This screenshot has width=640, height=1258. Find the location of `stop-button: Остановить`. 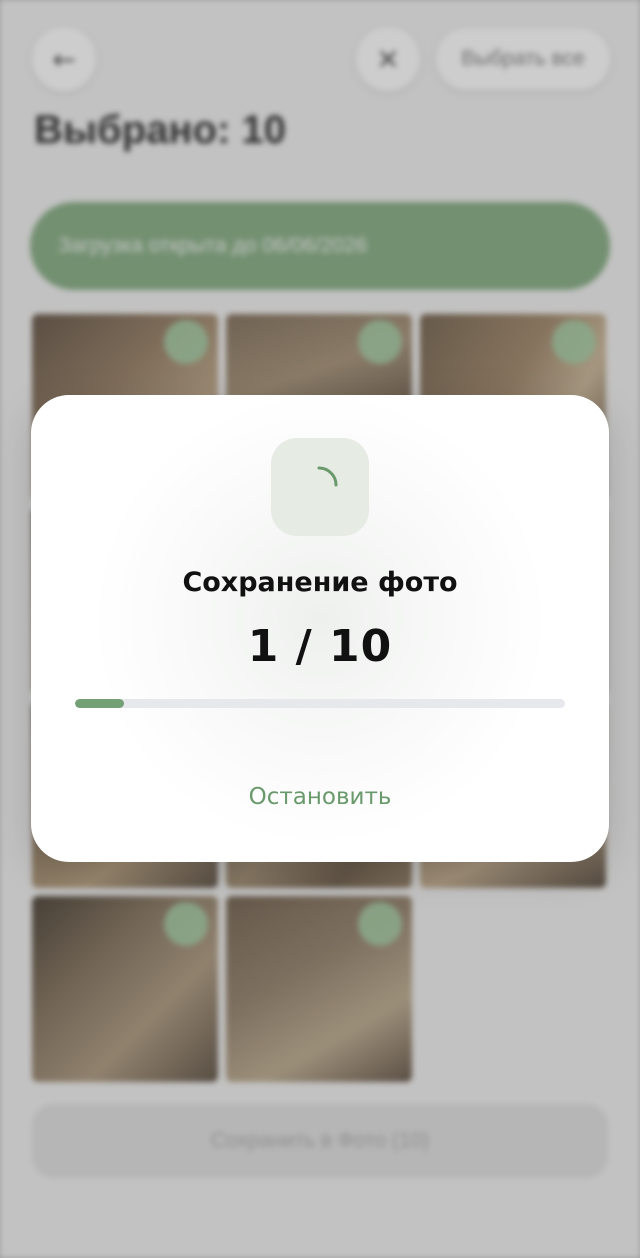

stop-button: Остановить is located at coordinates (320, 797).